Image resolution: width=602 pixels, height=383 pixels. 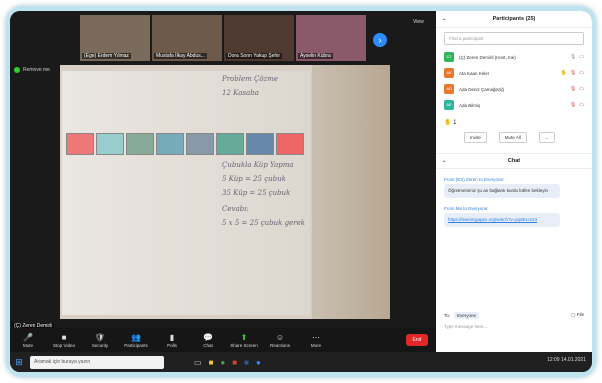 What do you see at coordinates (380, 40) in the screenshot?
I see `next-page-arrow-icon: ›` at bounding box center [380, 40].